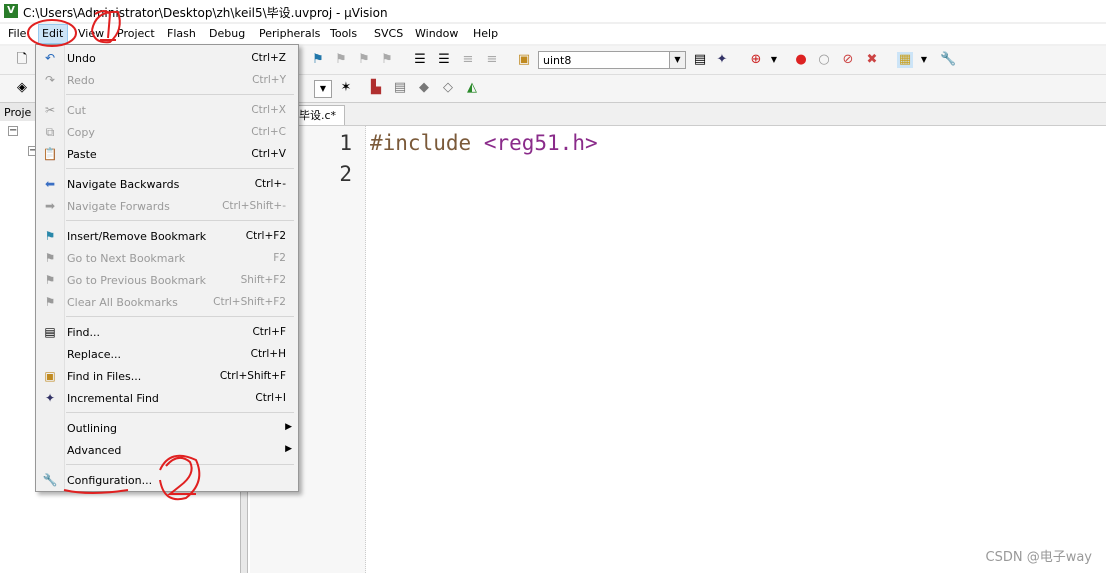 This screenshot has height=573, width=1106. What do you see at coordinates (268, 354) in the screenshot?
I see `menu-item-shortcut: Ctrl+H` at bounding box center [268, 354].